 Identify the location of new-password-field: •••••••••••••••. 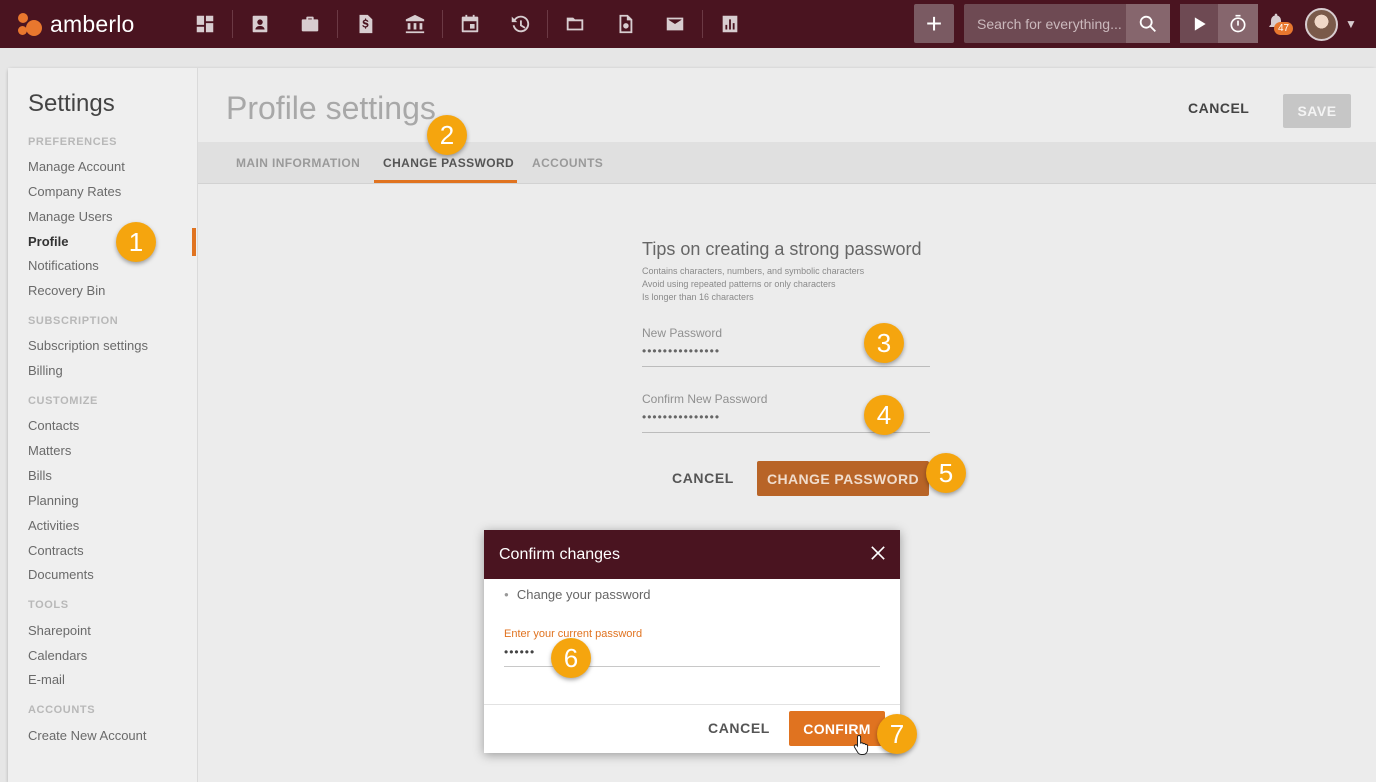
(681, 351).